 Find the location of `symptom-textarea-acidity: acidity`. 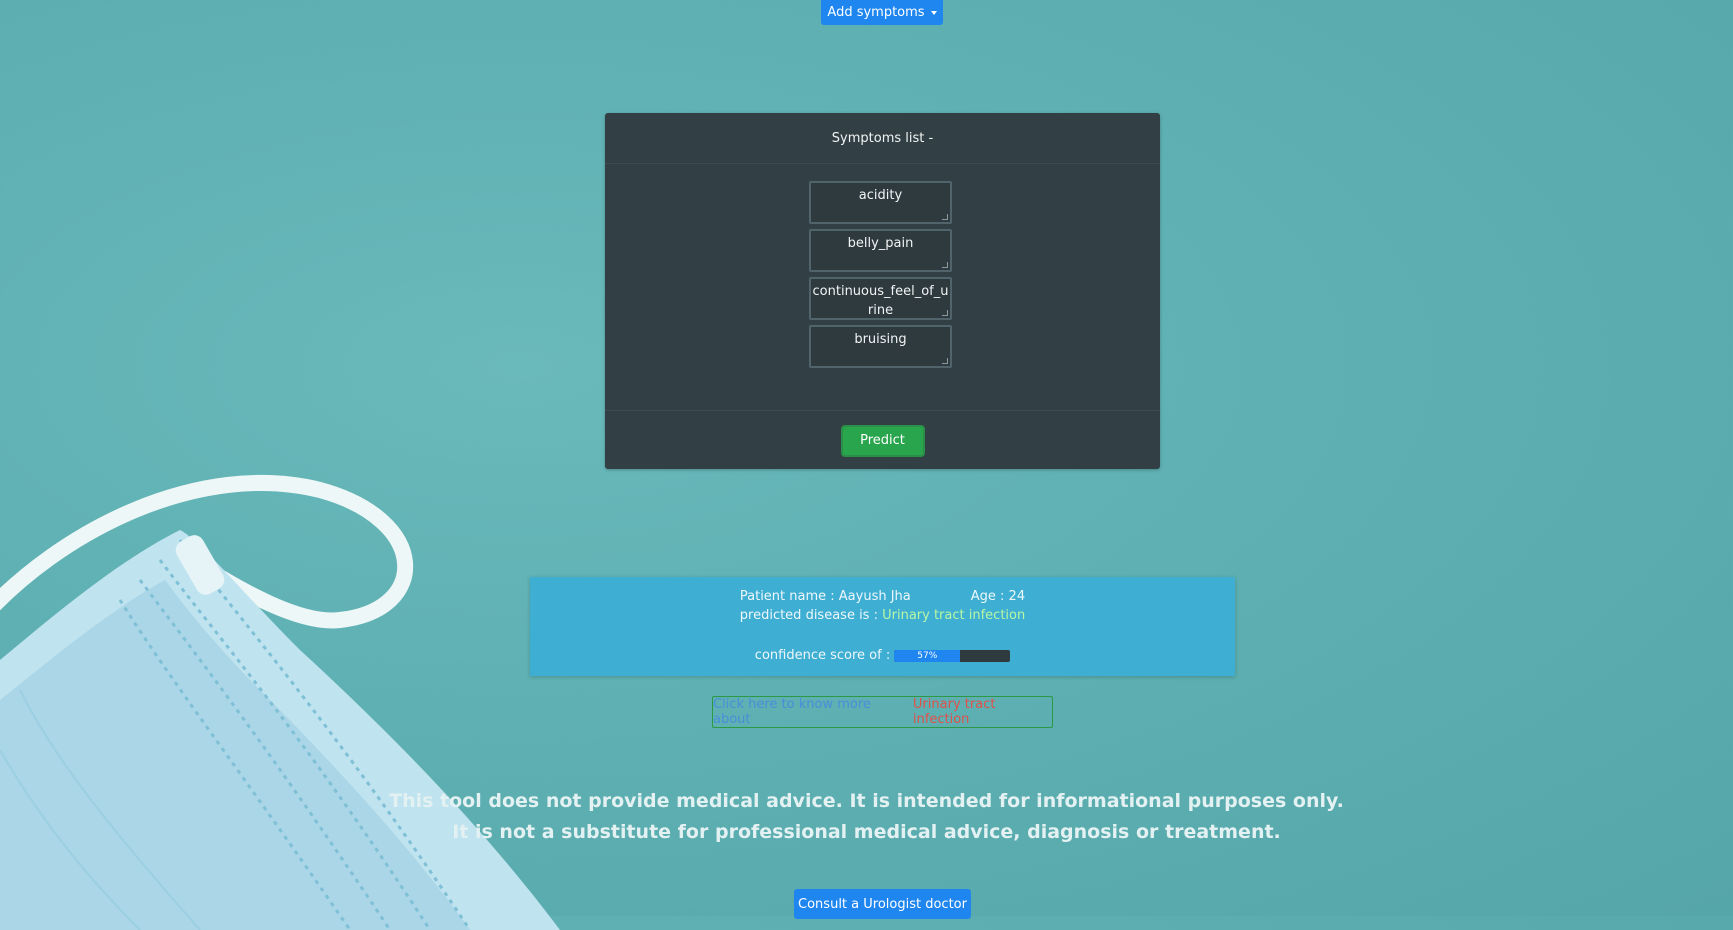

symptom-textarea-acidity: acidity is located at coordinates (880, 202).